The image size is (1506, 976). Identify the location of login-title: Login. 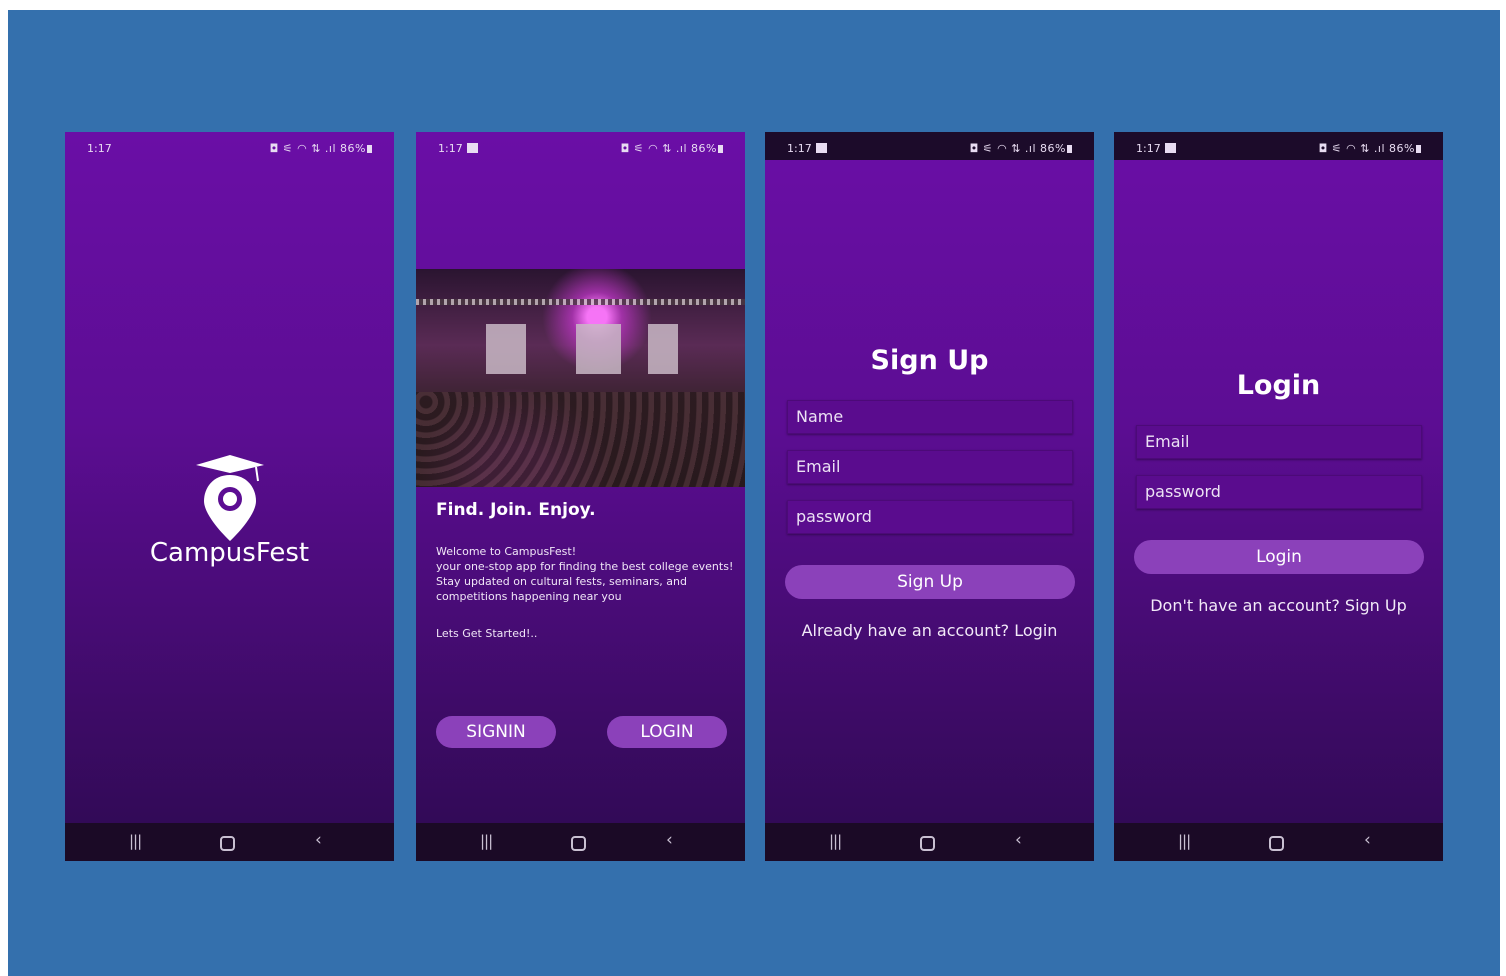
(1278, 385).